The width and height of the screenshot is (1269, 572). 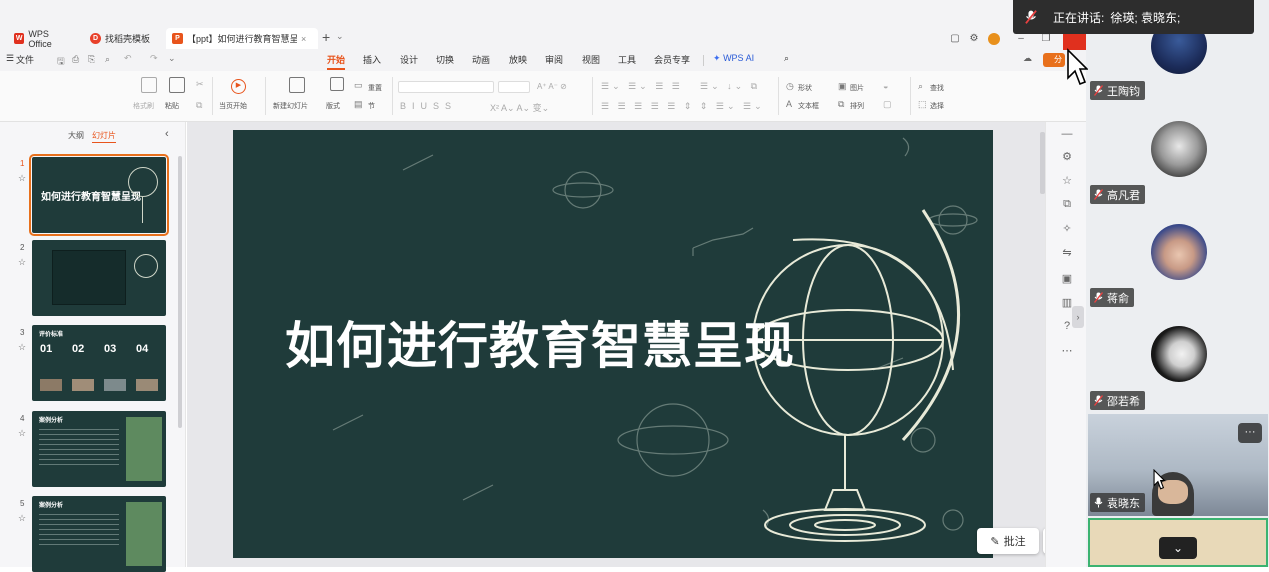 I want to click on user-avatar-icon, so click(x=994, y=39).